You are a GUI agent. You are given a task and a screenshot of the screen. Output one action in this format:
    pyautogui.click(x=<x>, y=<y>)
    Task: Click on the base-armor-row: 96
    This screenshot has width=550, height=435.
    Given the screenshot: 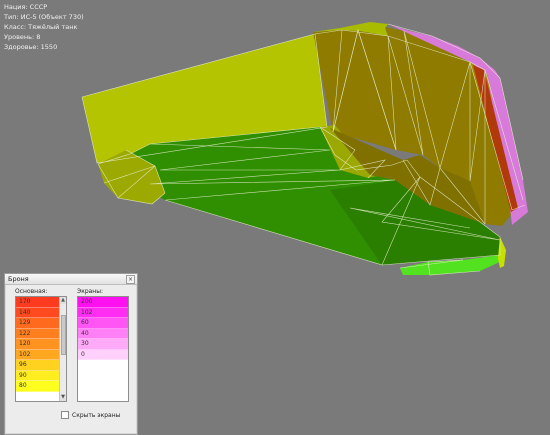 What is the action you would take?
    pyautogui.click(x=38, y=365)
    